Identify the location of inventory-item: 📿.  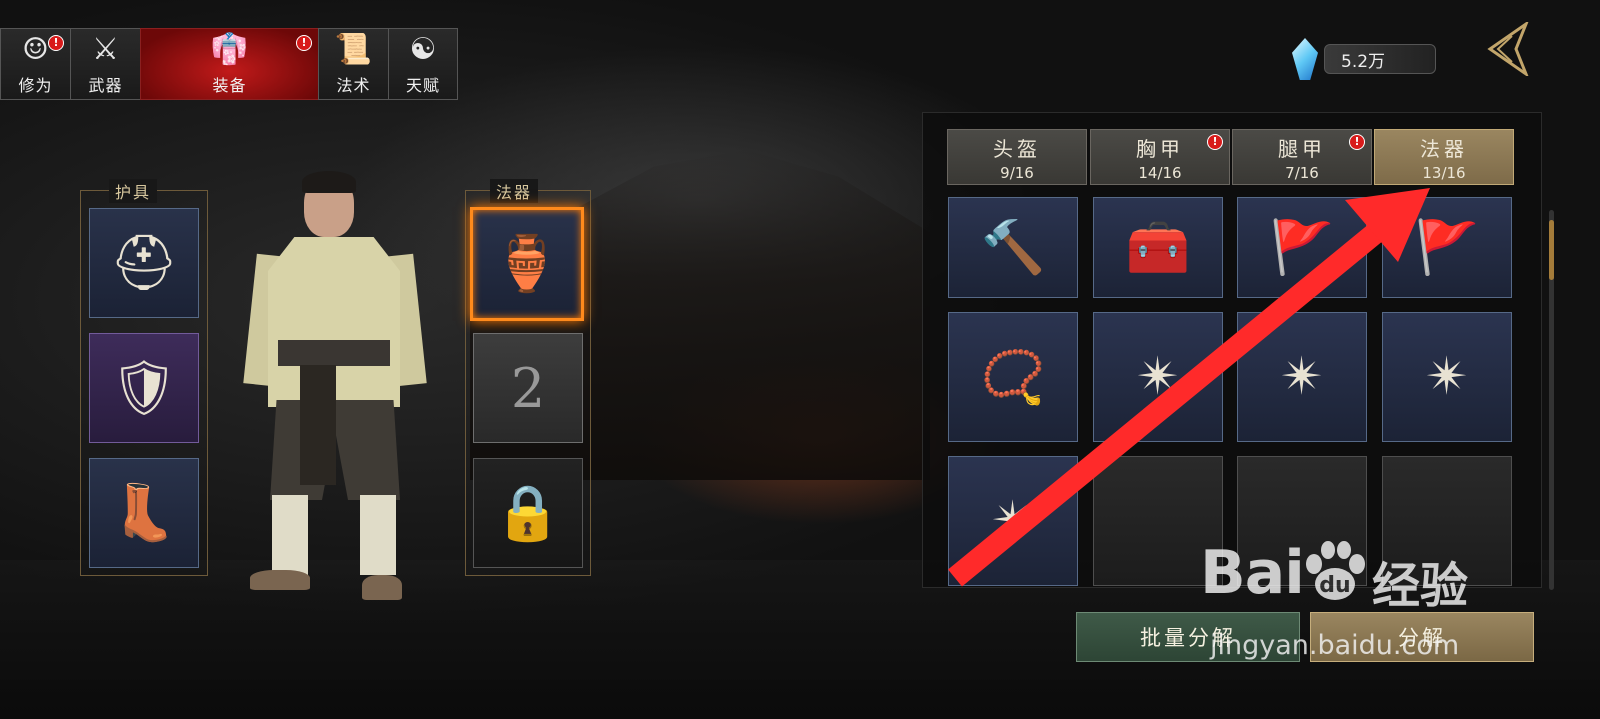
(1013, 377).